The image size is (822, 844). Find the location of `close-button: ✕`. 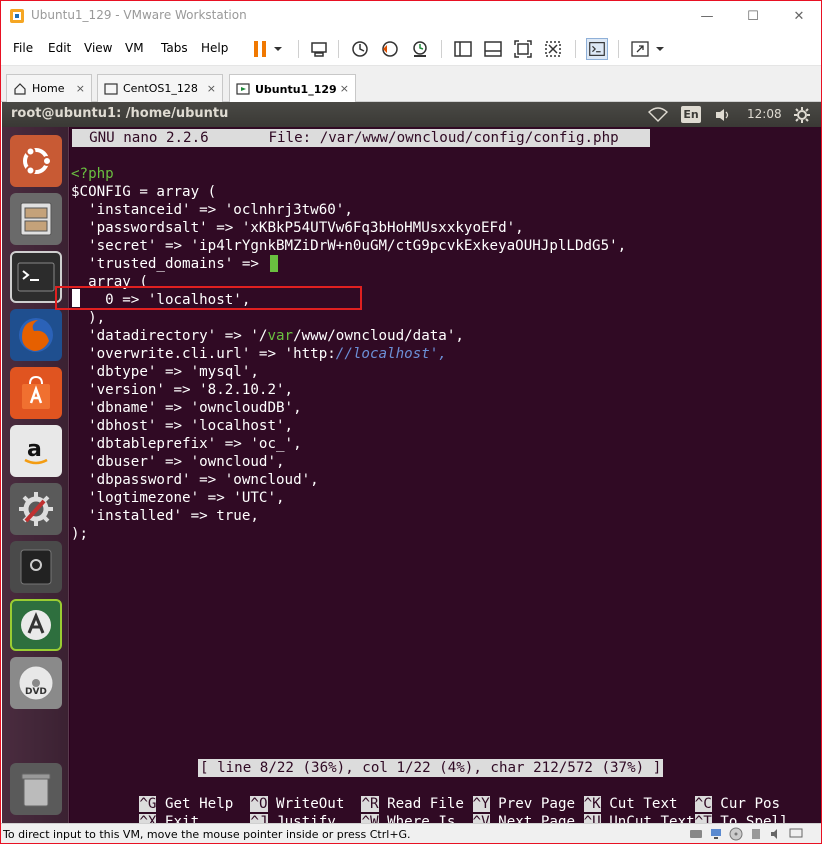

close-button: ✕ is located at coordinates (798, 16).